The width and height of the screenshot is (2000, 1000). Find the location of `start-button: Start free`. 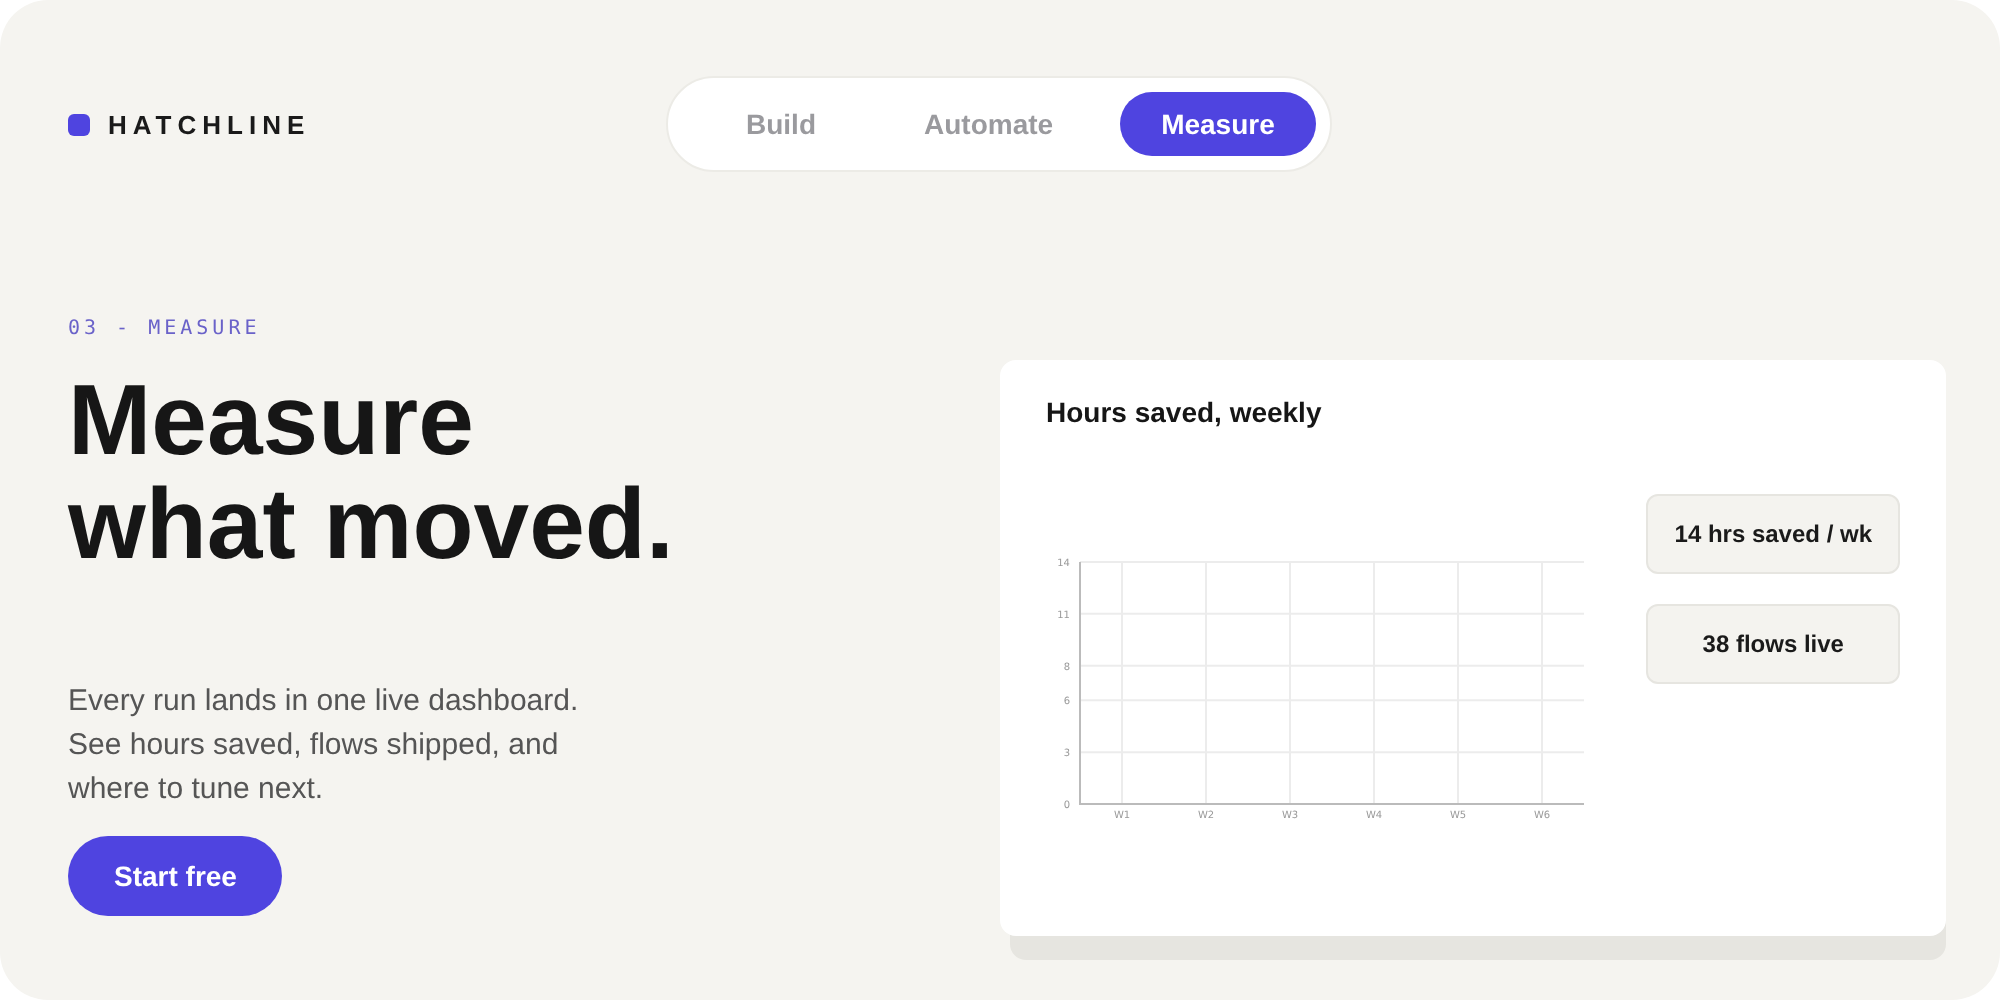

start-button: Start free is located at coordinates (175, 876).